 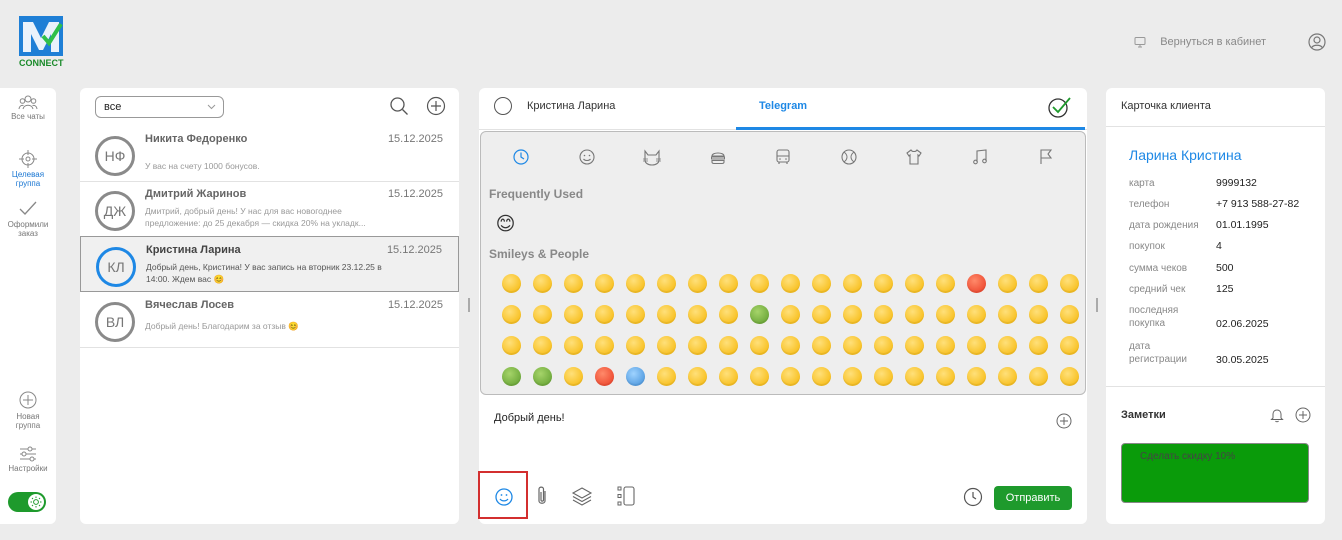 What do you see at coordinates (910, 109) in the screenshot?
I see `tab-channel: Telegram` at bounding box center [910, 109].